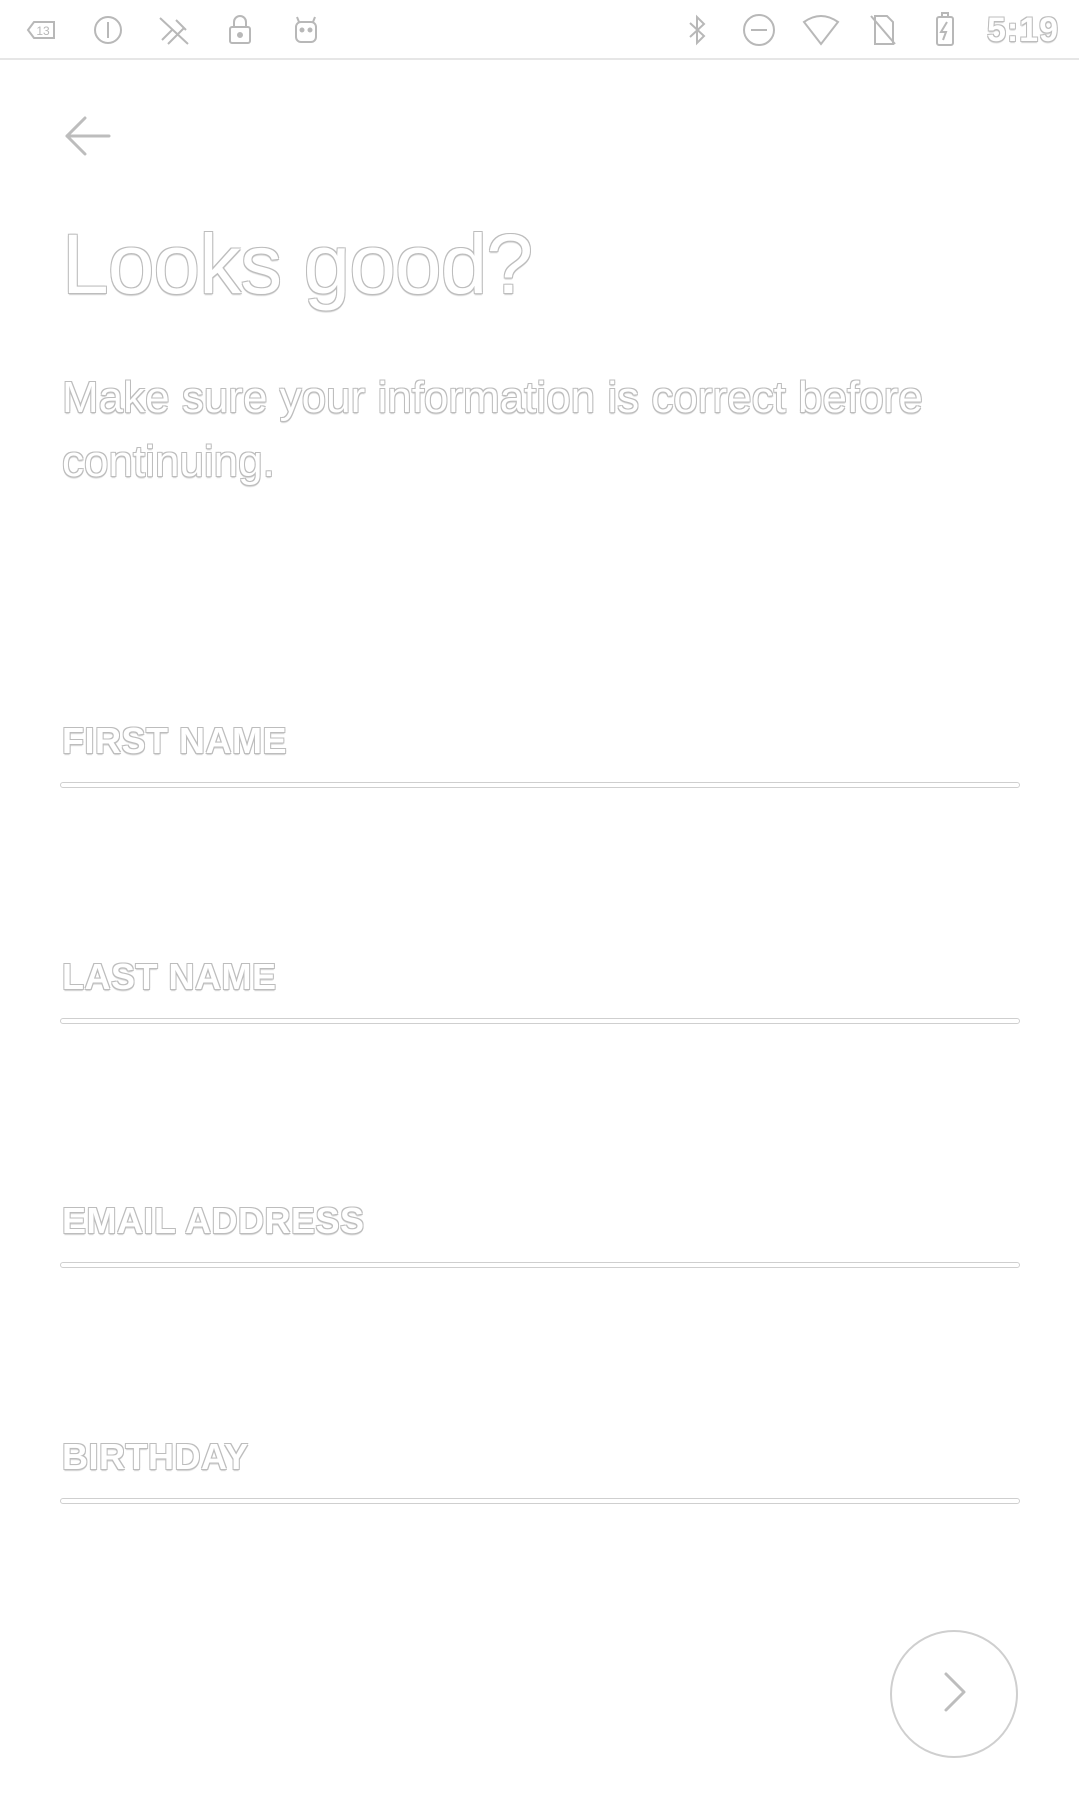  I want to click on svg-text: 13, so click(43, 31).